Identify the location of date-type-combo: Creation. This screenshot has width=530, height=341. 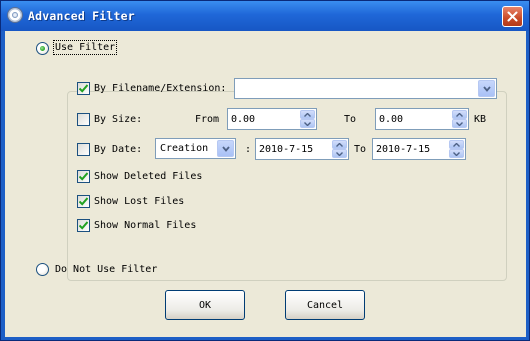
(195, 148).